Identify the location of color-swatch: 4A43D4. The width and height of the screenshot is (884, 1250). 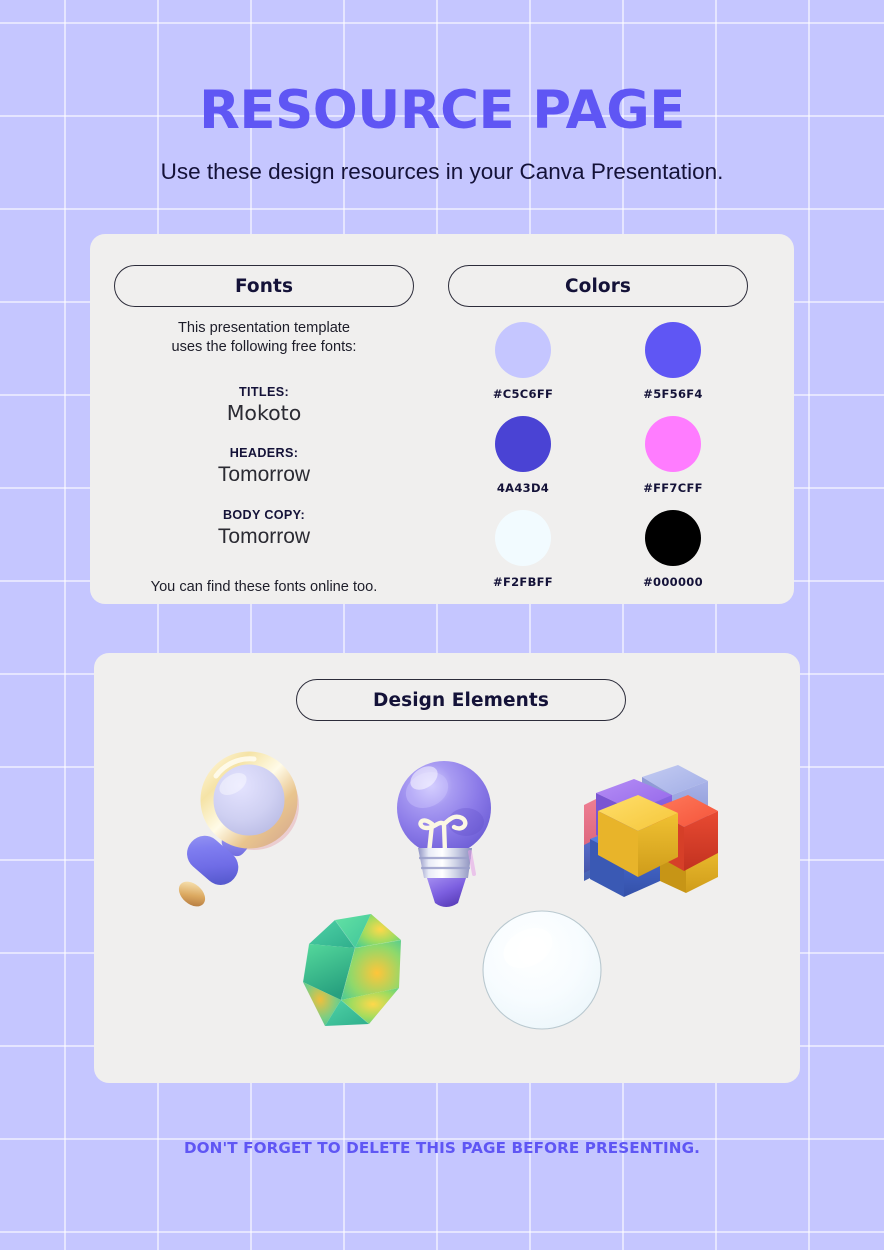
(523, 463).